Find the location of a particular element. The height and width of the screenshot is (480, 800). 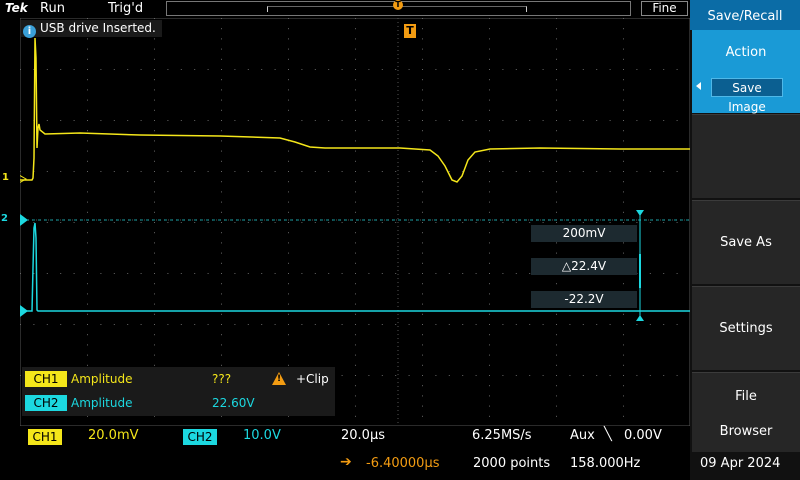

trigger-state-label: Trig'd is located at coordinates (126, 8).